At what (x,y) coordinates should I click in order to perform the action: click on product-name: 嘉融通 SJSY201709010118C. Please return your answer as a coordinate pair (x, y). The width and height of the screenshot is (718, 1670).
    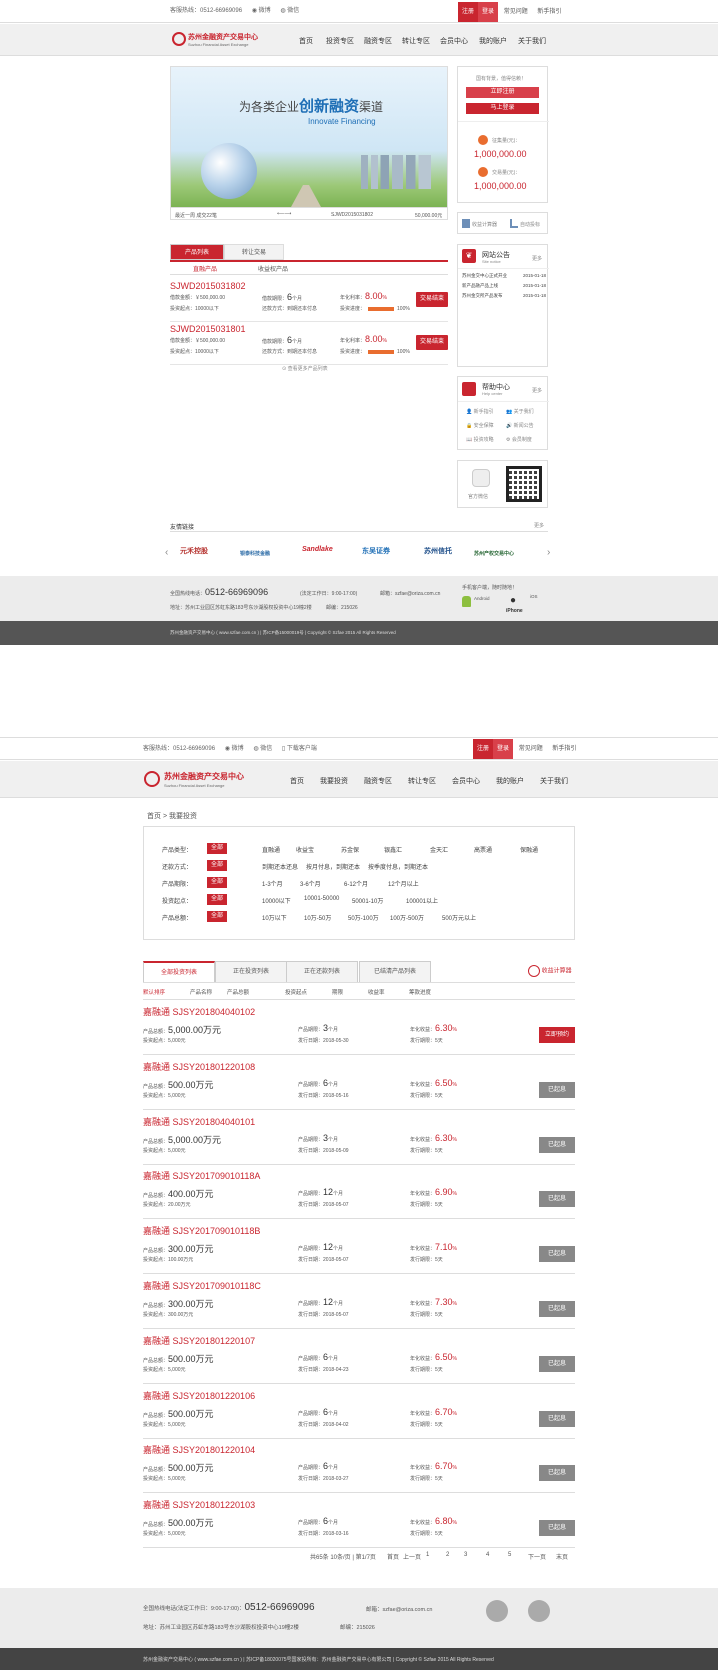
    Looking at the image, I should click on (202, 1285).